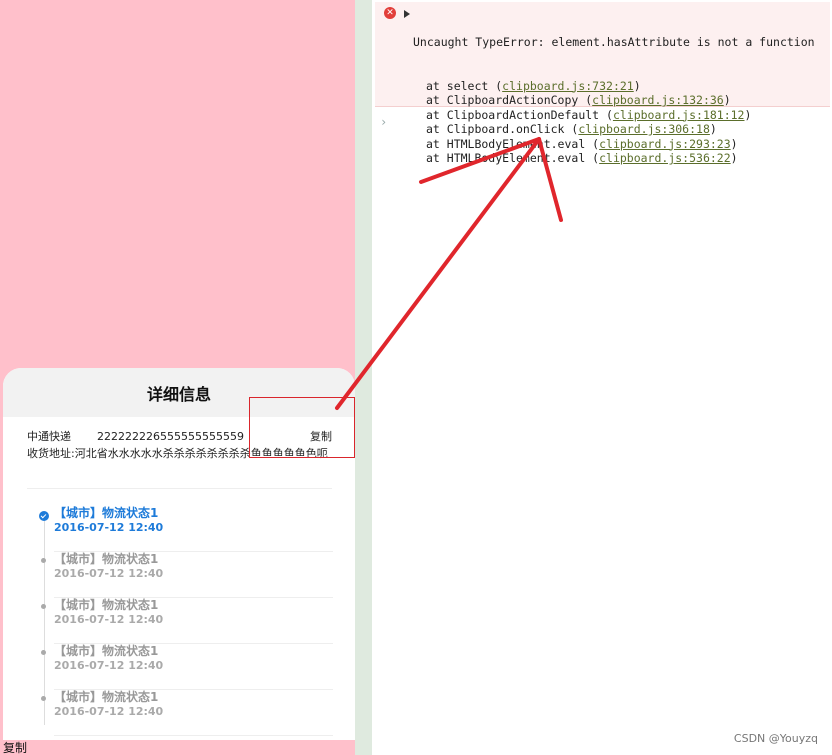 This screenshot has width=832, height=755. I want to click on stack-frame-link: clipboard.js:293:23, so click(665, 144).